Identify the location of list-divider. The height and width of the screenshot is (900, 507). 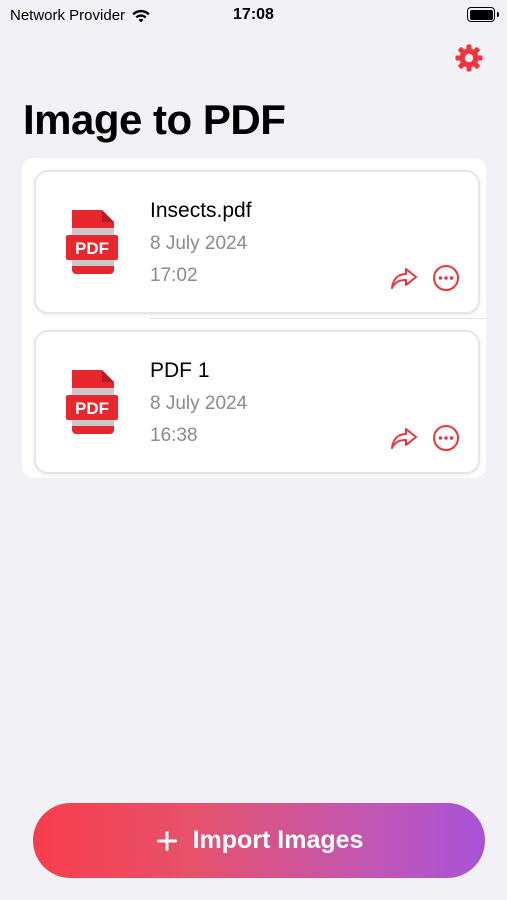
(318, 318).